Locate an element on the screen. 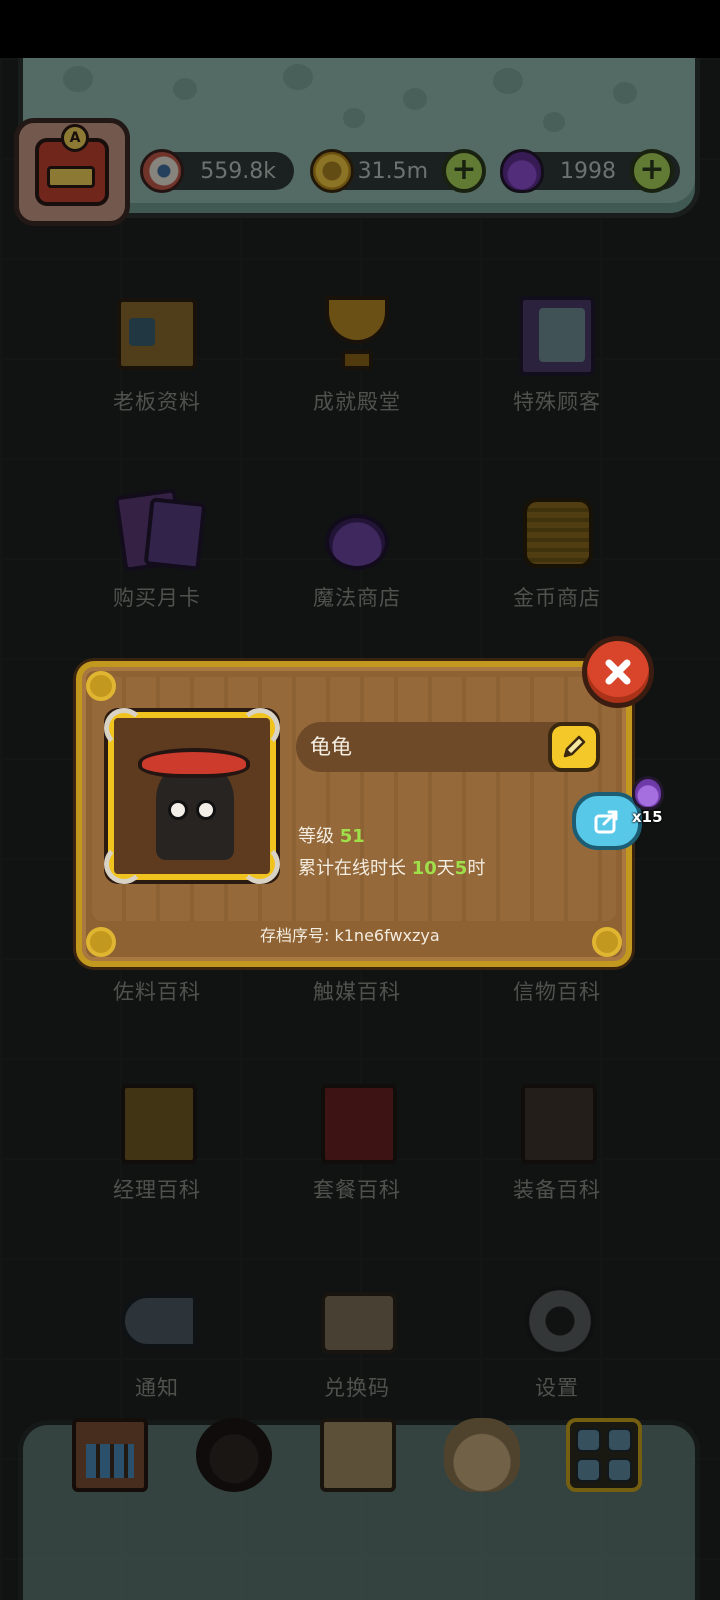 This screenshot has height=1600, width=720. online-hours: 5 is located at coordinates (461, 868).